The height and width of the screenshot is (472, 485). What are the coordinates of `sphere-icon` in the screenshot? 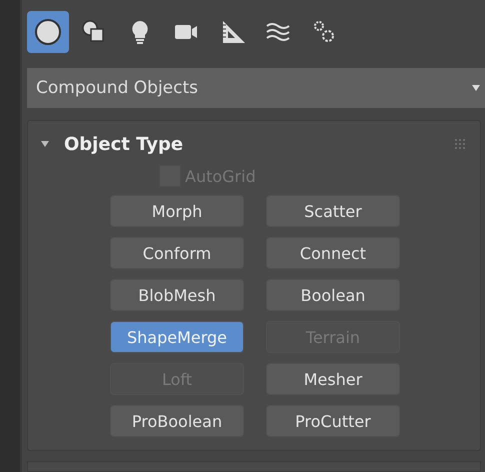 It's located at (48, 32).